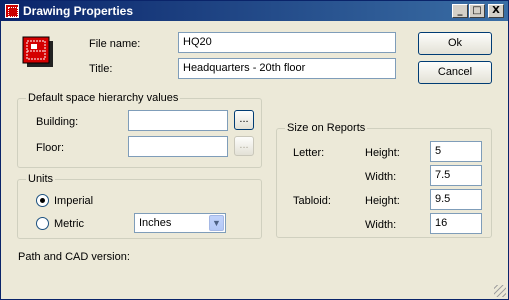 The height and width of the screenshot is (300, 509). Describe the element at coordinates (101, 69) in the screenshot. I see `title-label: Title:` at that location.